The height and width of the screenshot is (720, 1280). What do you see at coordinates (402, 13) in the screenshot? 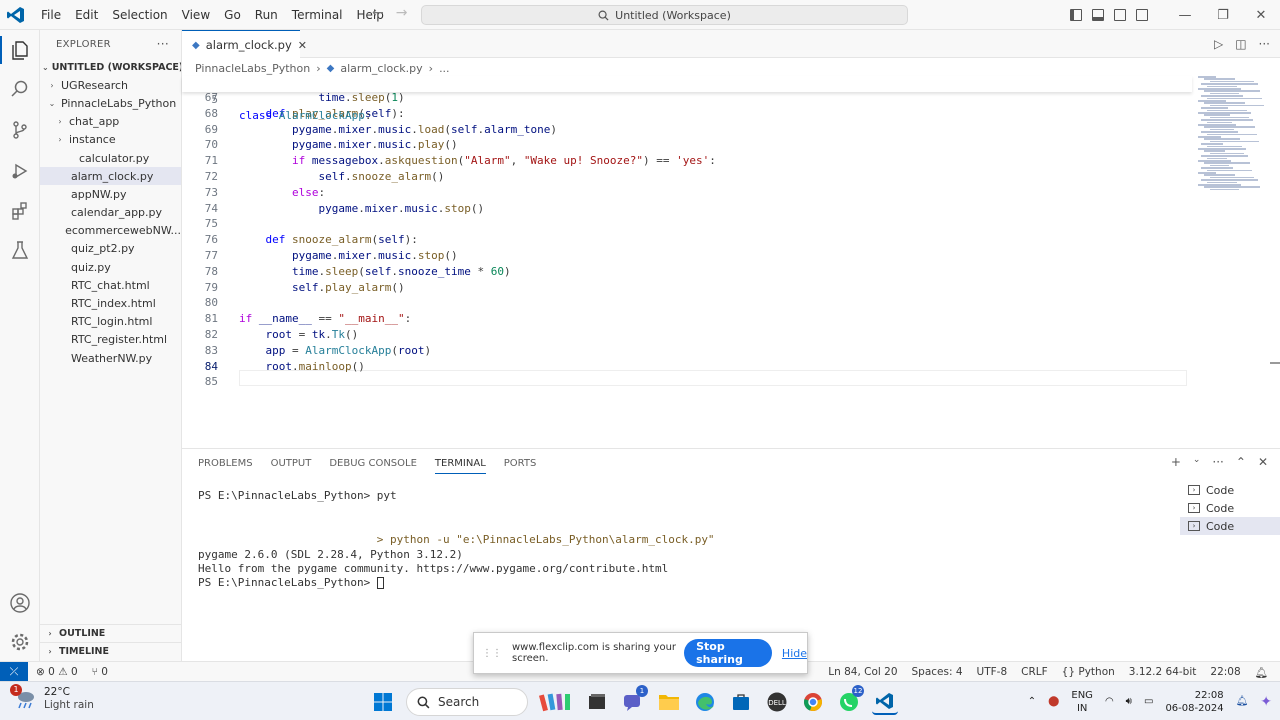
I see `forward-arrow-icon: →` at bounding box center [402, 13].